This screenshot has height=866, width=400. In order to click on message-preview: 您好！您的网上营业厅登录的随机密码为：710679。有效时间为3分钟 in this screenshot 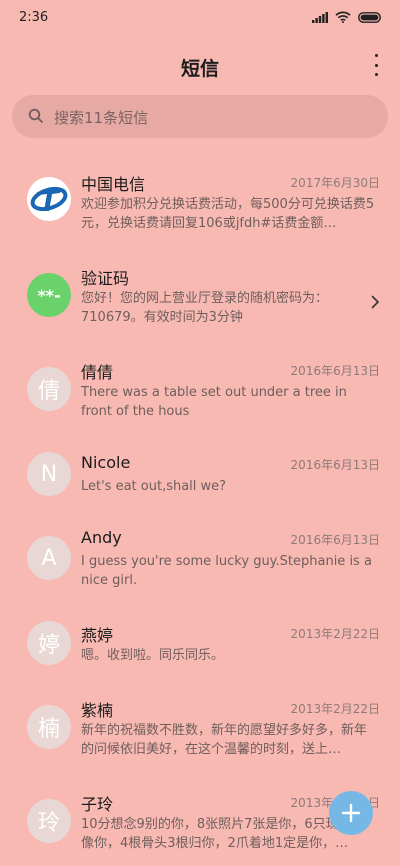, I will do `click(205, 308)`.